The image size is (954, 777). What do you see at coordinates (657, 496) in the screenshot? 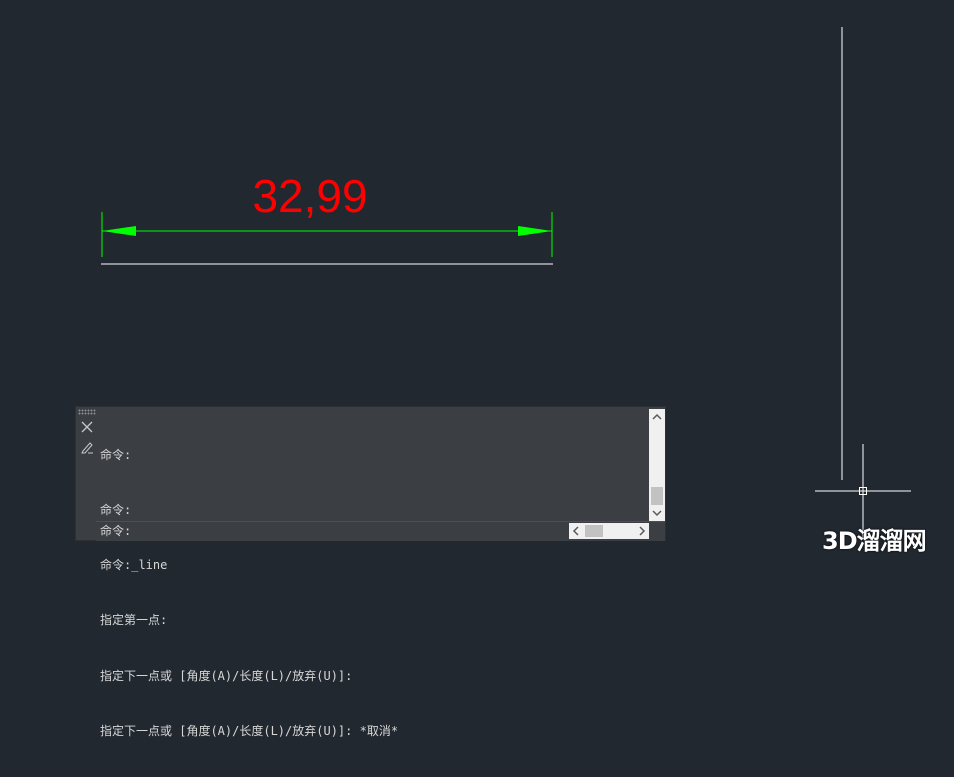
I see `vertical-scroll-thumb` at bounding box center [657, 496].